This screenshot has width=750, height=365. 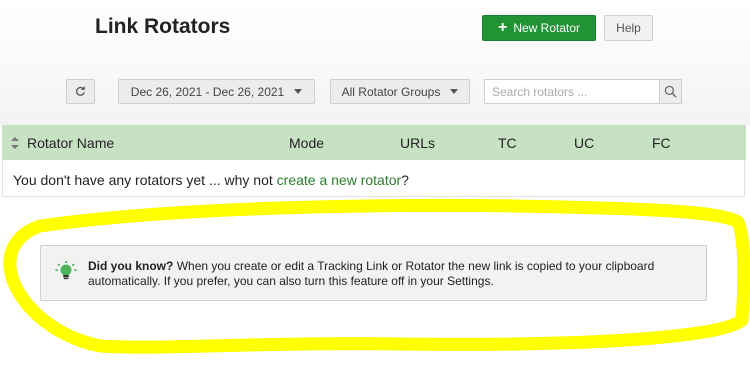 What do you see at coordinates (572, 91) in the screenshot?
I see `search-input` at bounding box center [572, 91].